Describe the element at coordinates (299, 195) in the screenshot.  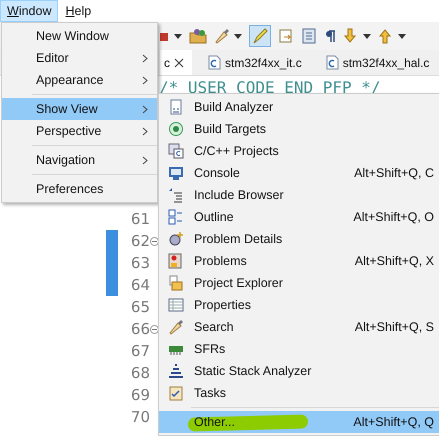
I see `menu-item: Include Browser` at that location.